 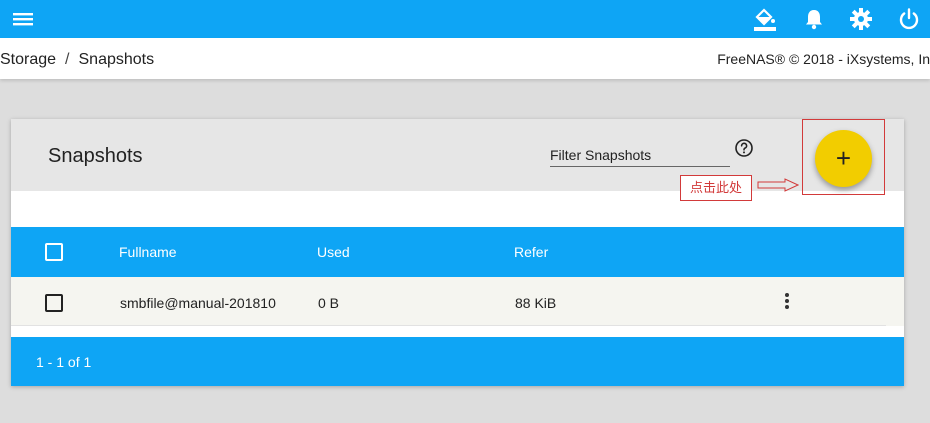 What do you see at coordinates (765, 19) in the screenshot?
I see `paint-bucket-icon` at bounding box center [765, 19].